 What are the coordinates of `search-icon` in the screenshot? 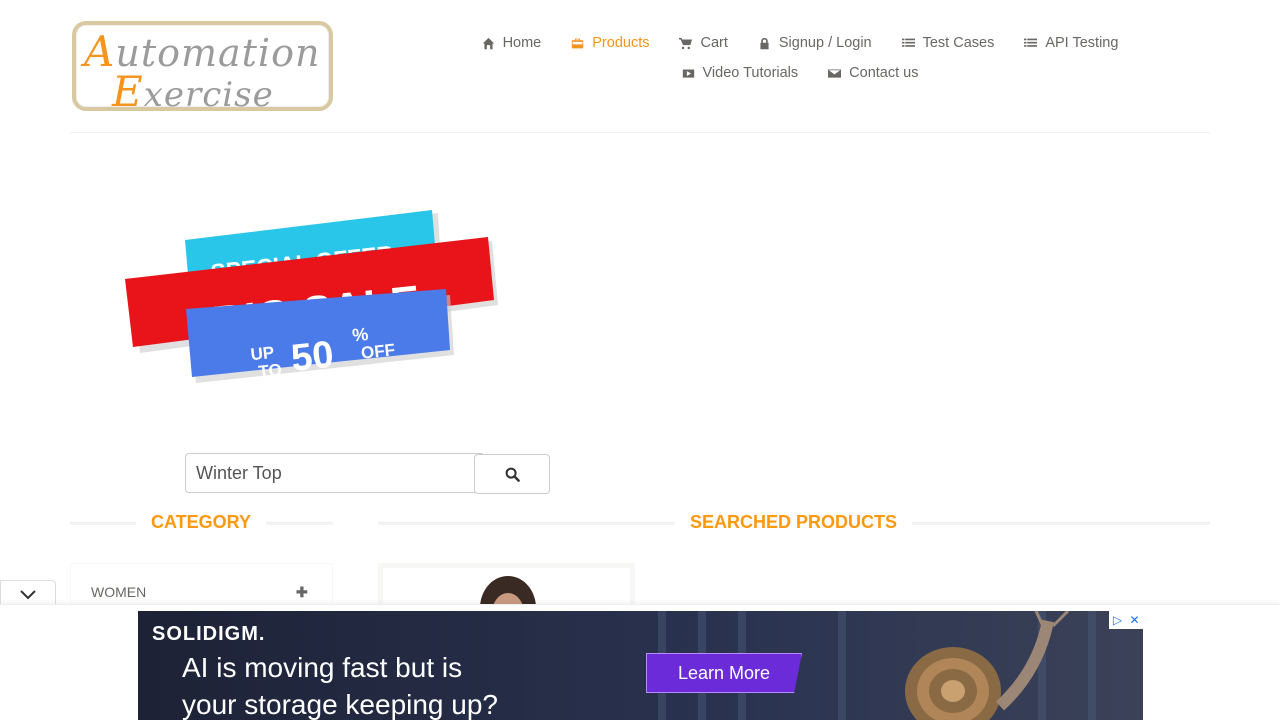 It's located at (512, 474).